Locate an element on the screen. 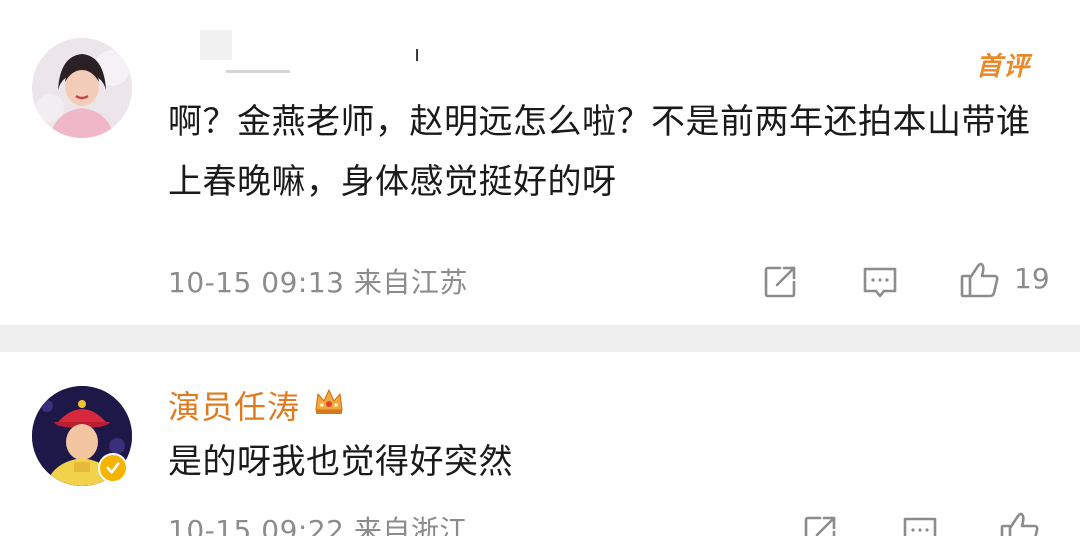 The image size is (1080, 536). comment-text: 啊？金燕老师，赵明远怎么啦？不是前两年还拍本山带谁上春晚嘛，身体感觉挺好的呀 is located at coordinates (599, 152).